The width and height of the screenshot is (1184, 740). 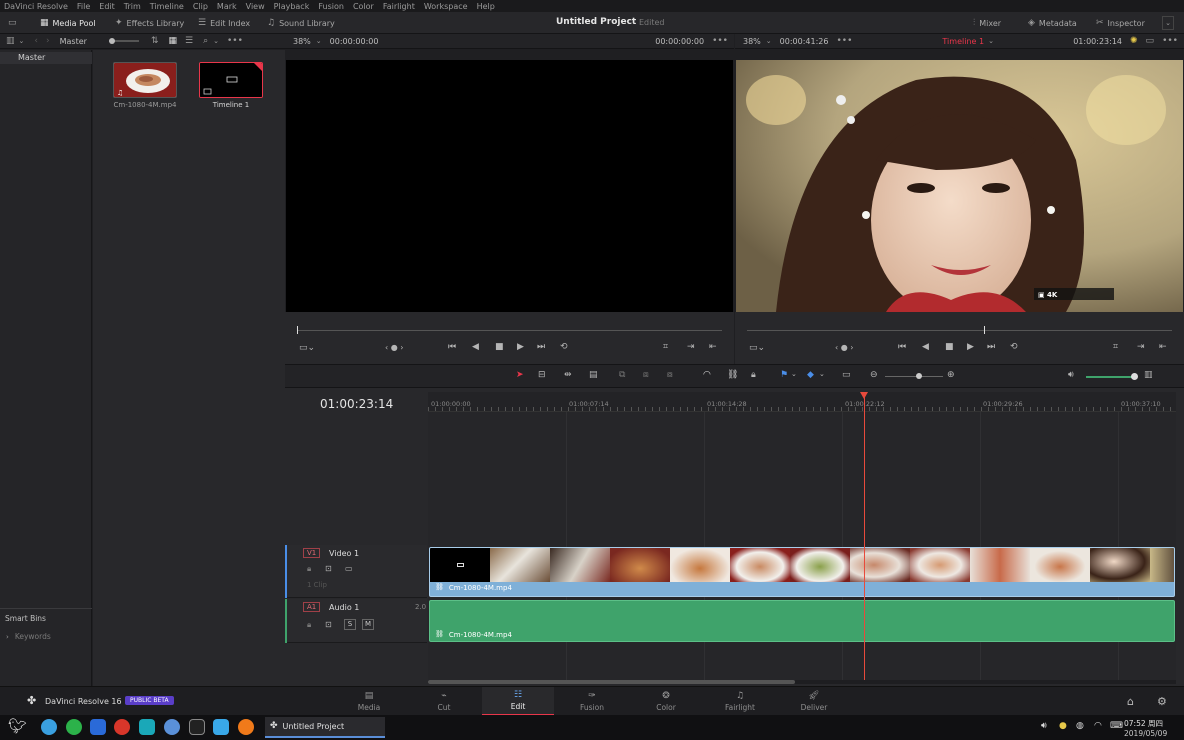 What do you see at coordinates (568, 375) in the screenshot?
I see `blade-tool-icon: ⇹` at bounding box center [568, 375].